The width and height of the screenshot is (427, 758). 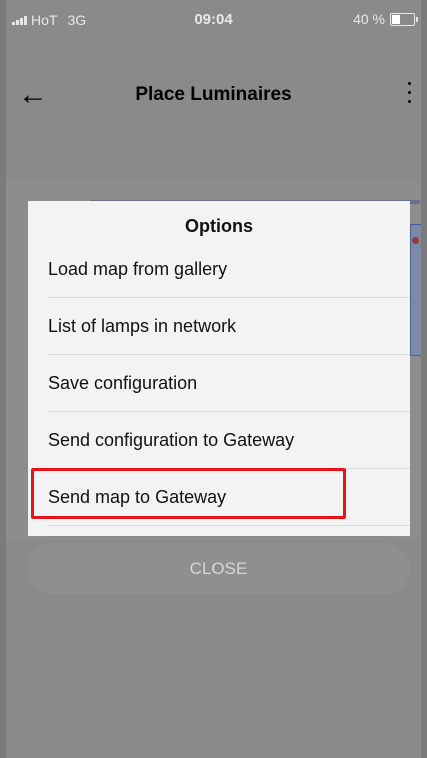 What do you see at coordinates (404, 19) in the screenshot?
I see `battery-icon` at bounding box center [404, 19].